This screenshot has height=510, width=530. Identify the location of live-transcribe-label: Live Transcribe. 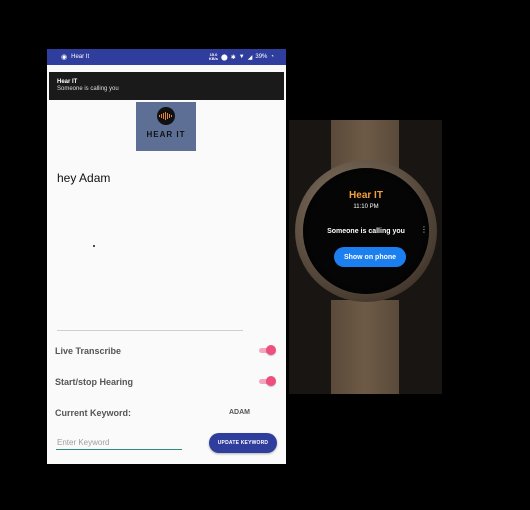
(88, 351).